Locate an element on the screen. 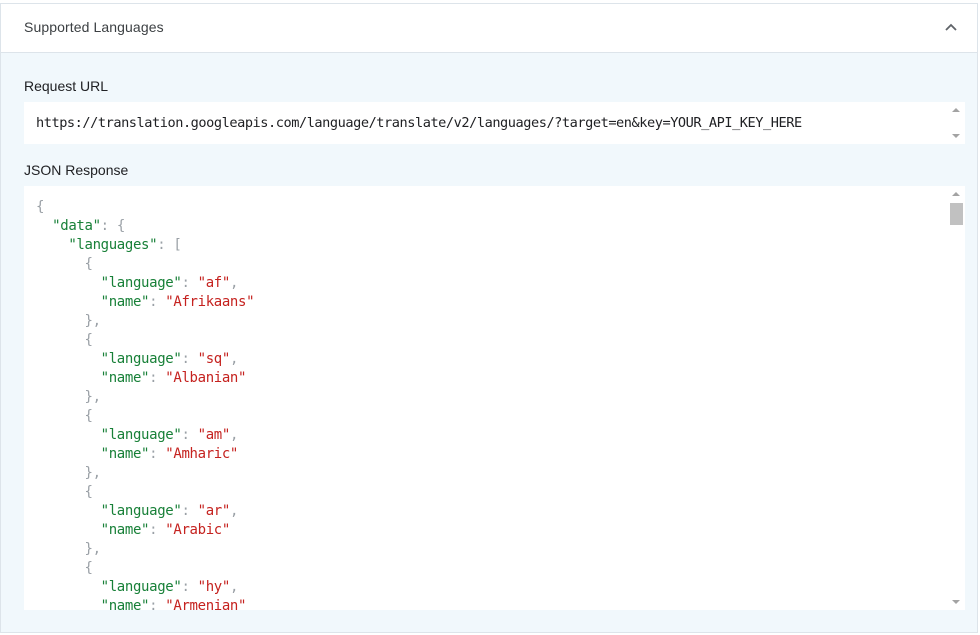 The height and width of the screenshot is (635, 980). panel-header: Supported Languages is located at coordinates (489, 28).